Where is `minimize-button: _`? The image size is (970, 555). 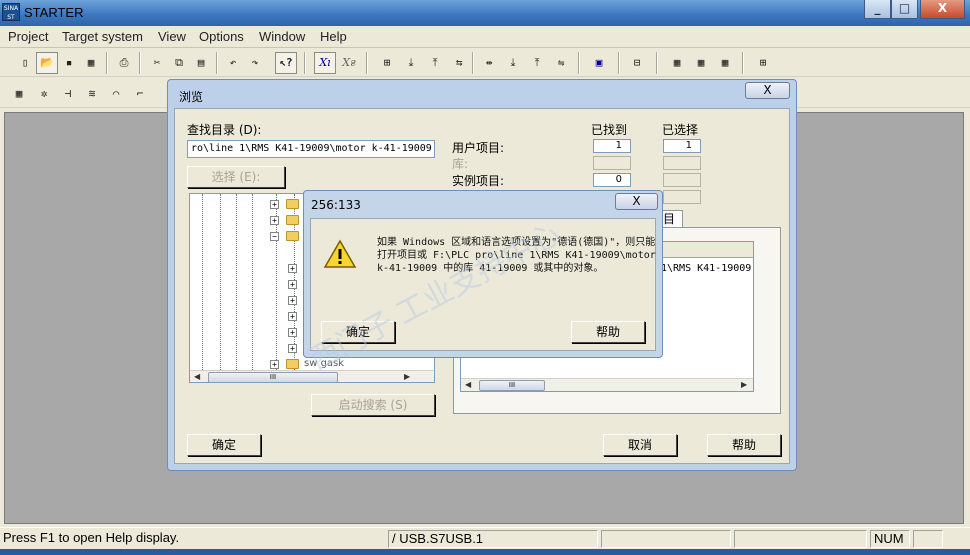
minimize-button: _ is located at coordinates (877, 9).